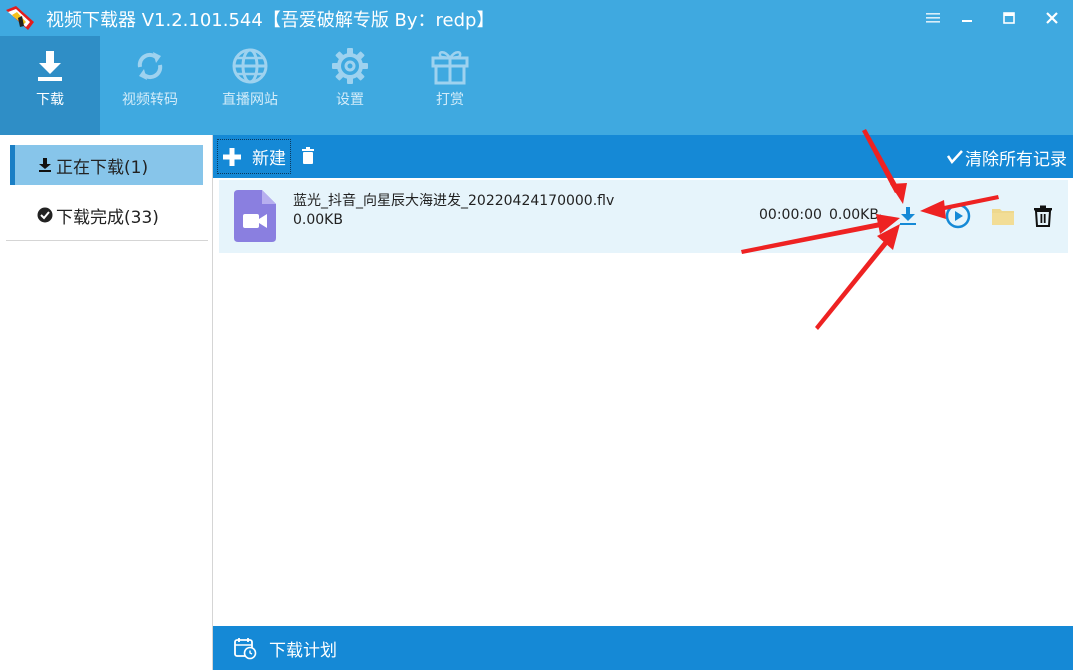 Image resolution: width=1073 pixels, height=670 pixels. Describe the element at coordinates (50, 85) in the screenshot. I see `toolbar-download-button: 下载` at that location.